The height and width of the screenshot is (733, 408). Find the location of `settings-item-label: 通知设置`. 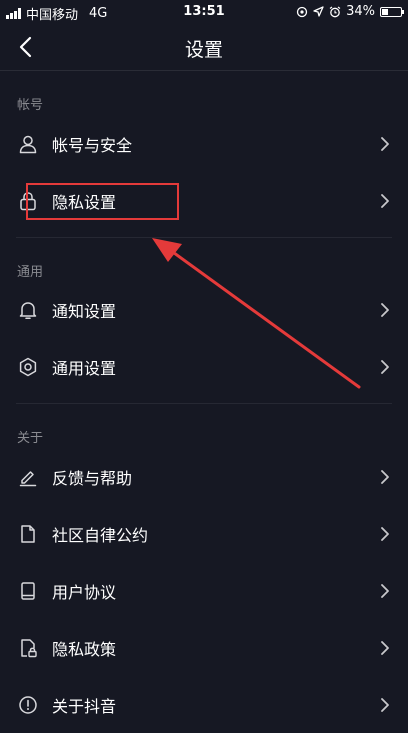

settings-item-label: 通知设置 is located at coordinates (84, 311).